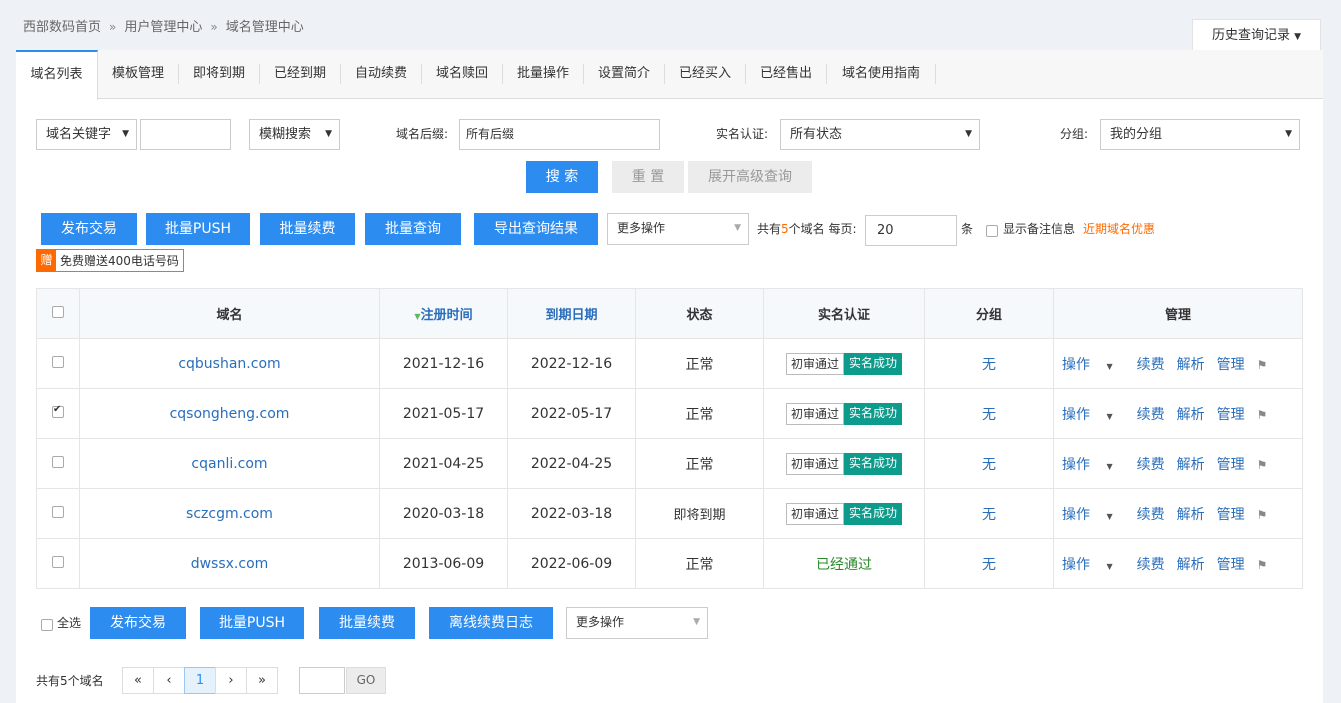 The width and height of the screenshot is (1341, 703). What do you see at coordinates (229, 364) in the screenshot?
I see `domain-link: cqbushan.com` at bounding box center [229, 364].